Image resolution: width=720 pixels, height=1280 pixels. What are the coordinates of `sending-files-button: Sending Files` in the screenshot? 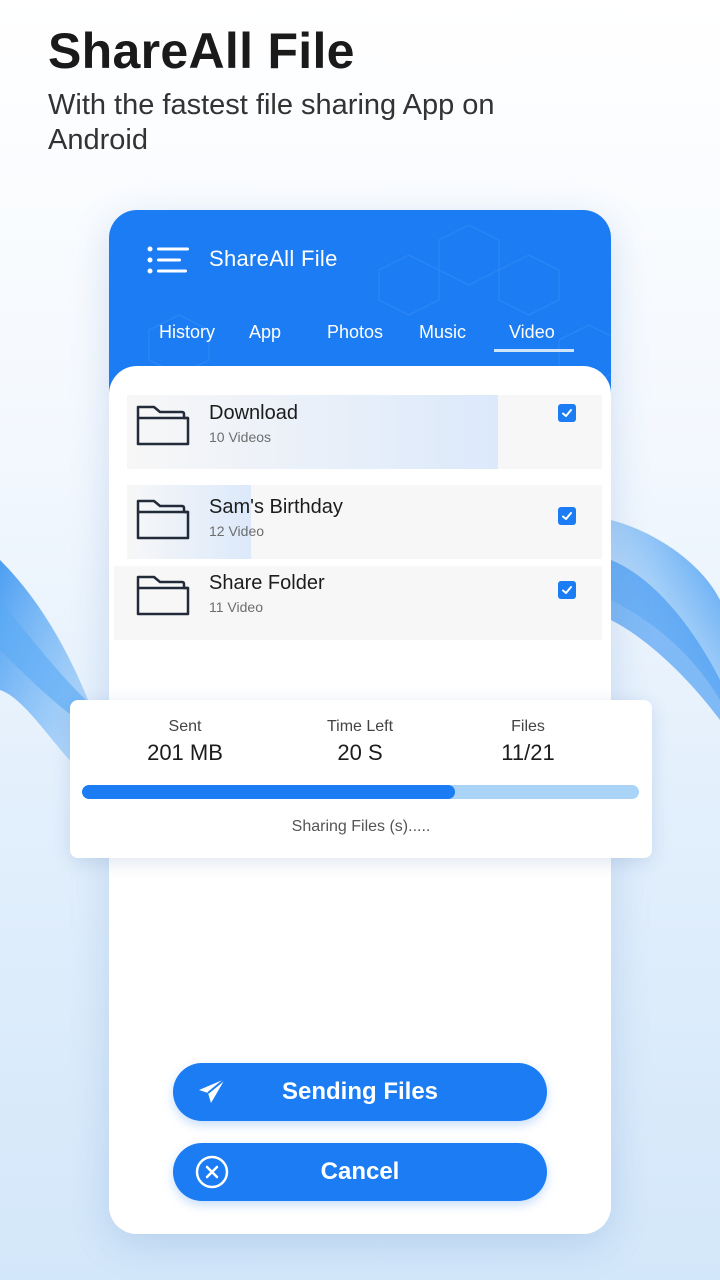 It's located at (360, 1092).